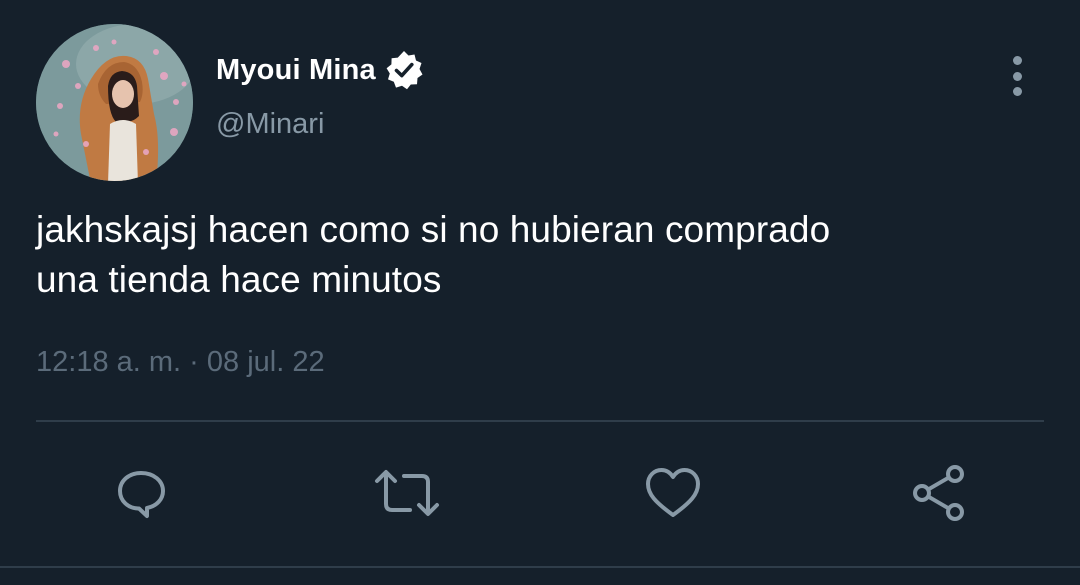  I want to click on divider, so click(540, 421).